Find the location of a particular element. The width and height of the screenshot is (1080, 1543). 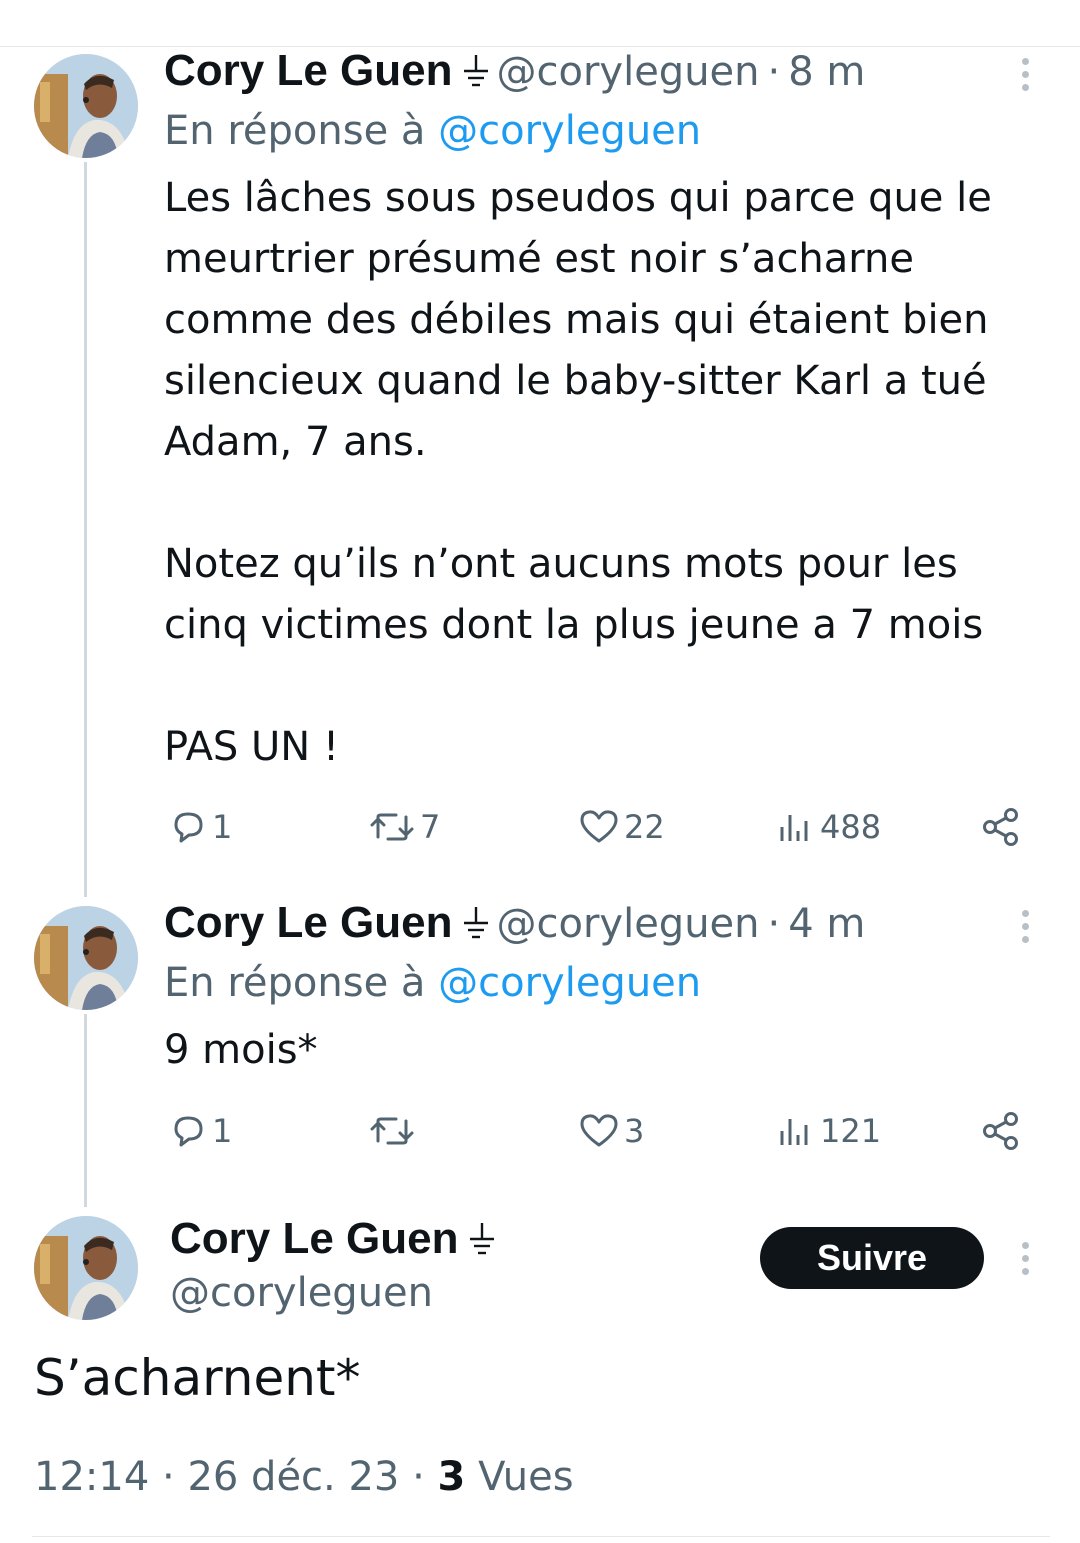

like-count: 3 is located at coordinates (634, 1131).